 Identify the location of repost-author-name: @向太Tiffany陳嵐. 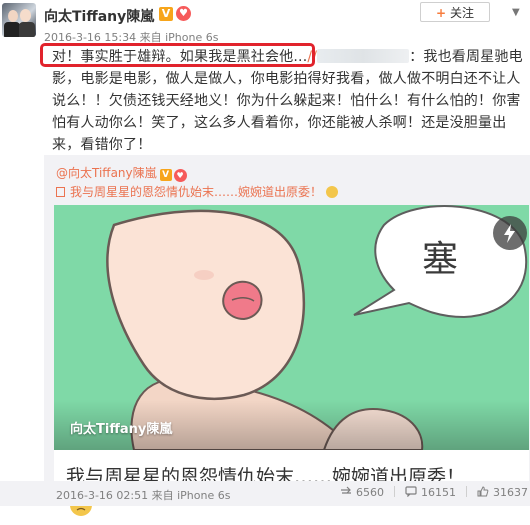
(106, 173).